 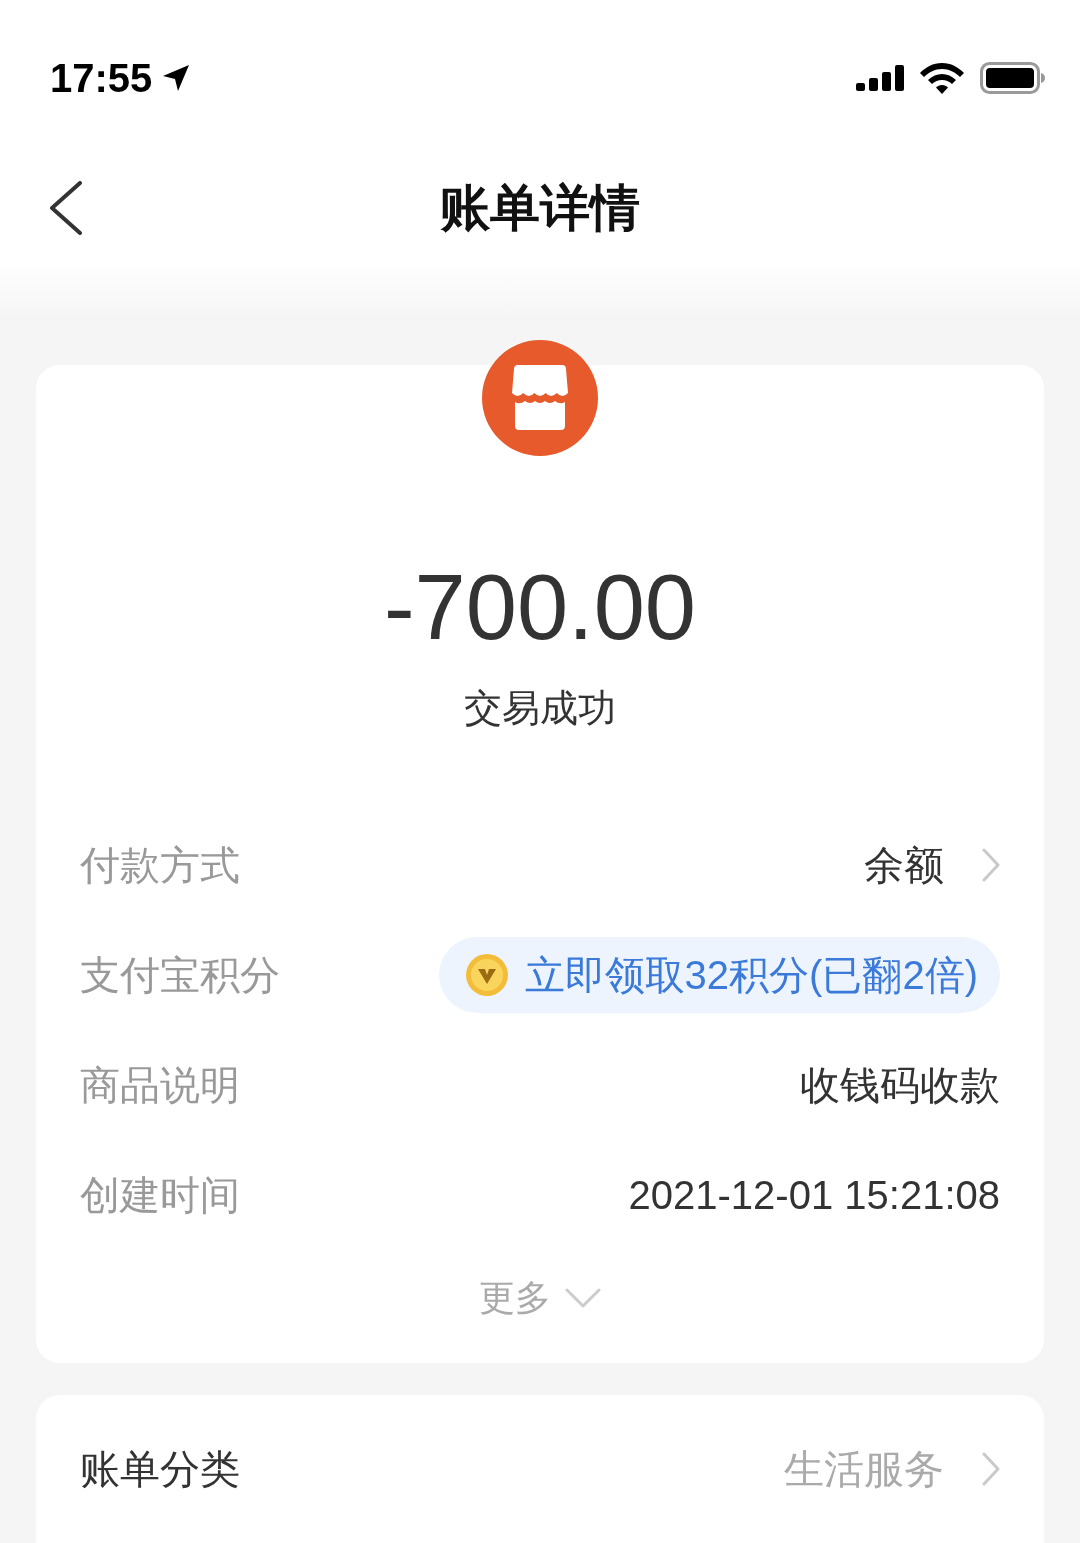 I want to click on amount-text: -700.00, so click(x=540, y=607).